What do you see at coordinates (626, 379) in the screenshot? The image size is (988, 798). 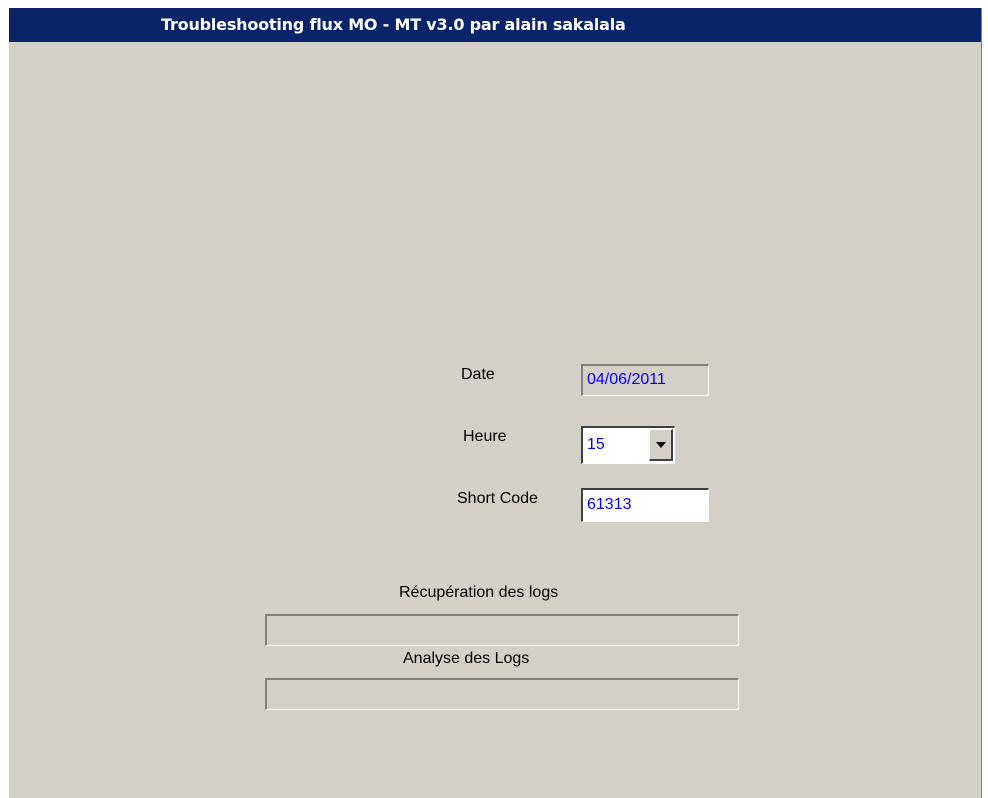 I see `date-value: 04/06/2011` at bounding box center [626, 379].